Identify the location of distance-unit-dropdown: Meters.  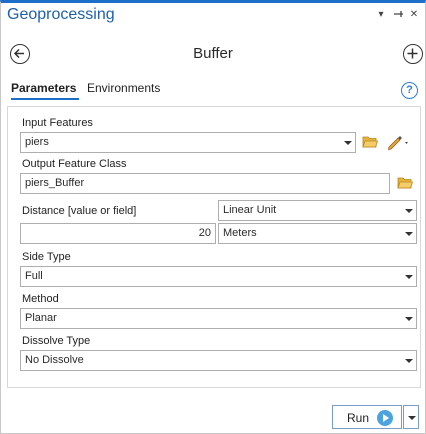
(317, 233).